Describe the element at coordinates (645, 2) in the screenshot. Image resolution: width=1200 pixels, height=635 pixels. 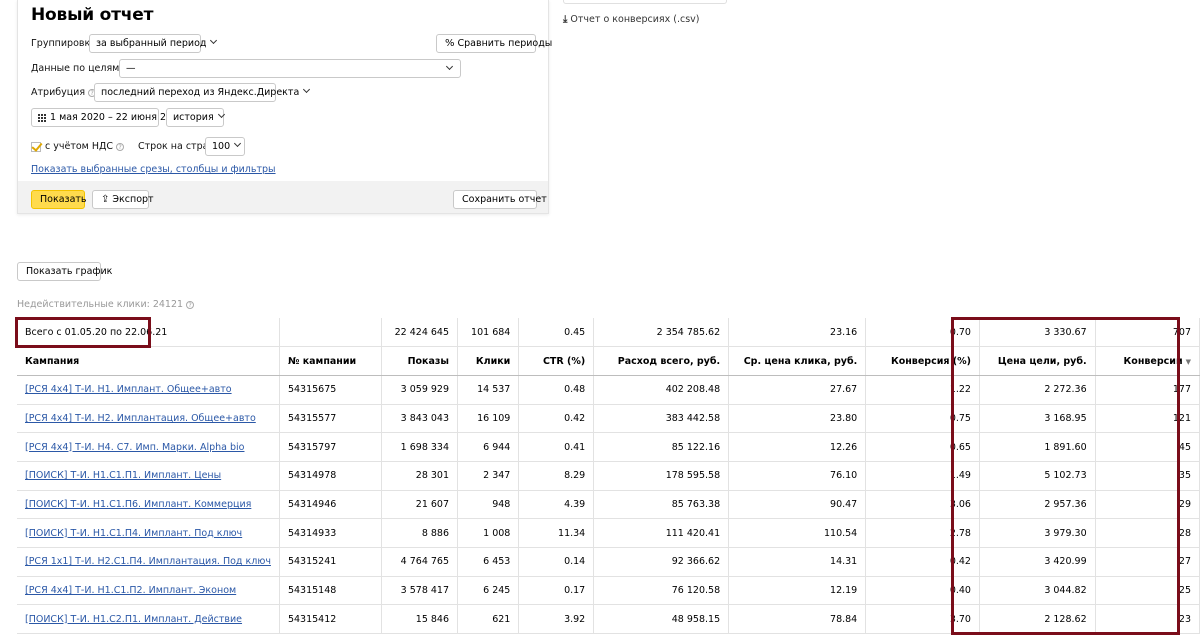
I see `top-right-control` at that location.